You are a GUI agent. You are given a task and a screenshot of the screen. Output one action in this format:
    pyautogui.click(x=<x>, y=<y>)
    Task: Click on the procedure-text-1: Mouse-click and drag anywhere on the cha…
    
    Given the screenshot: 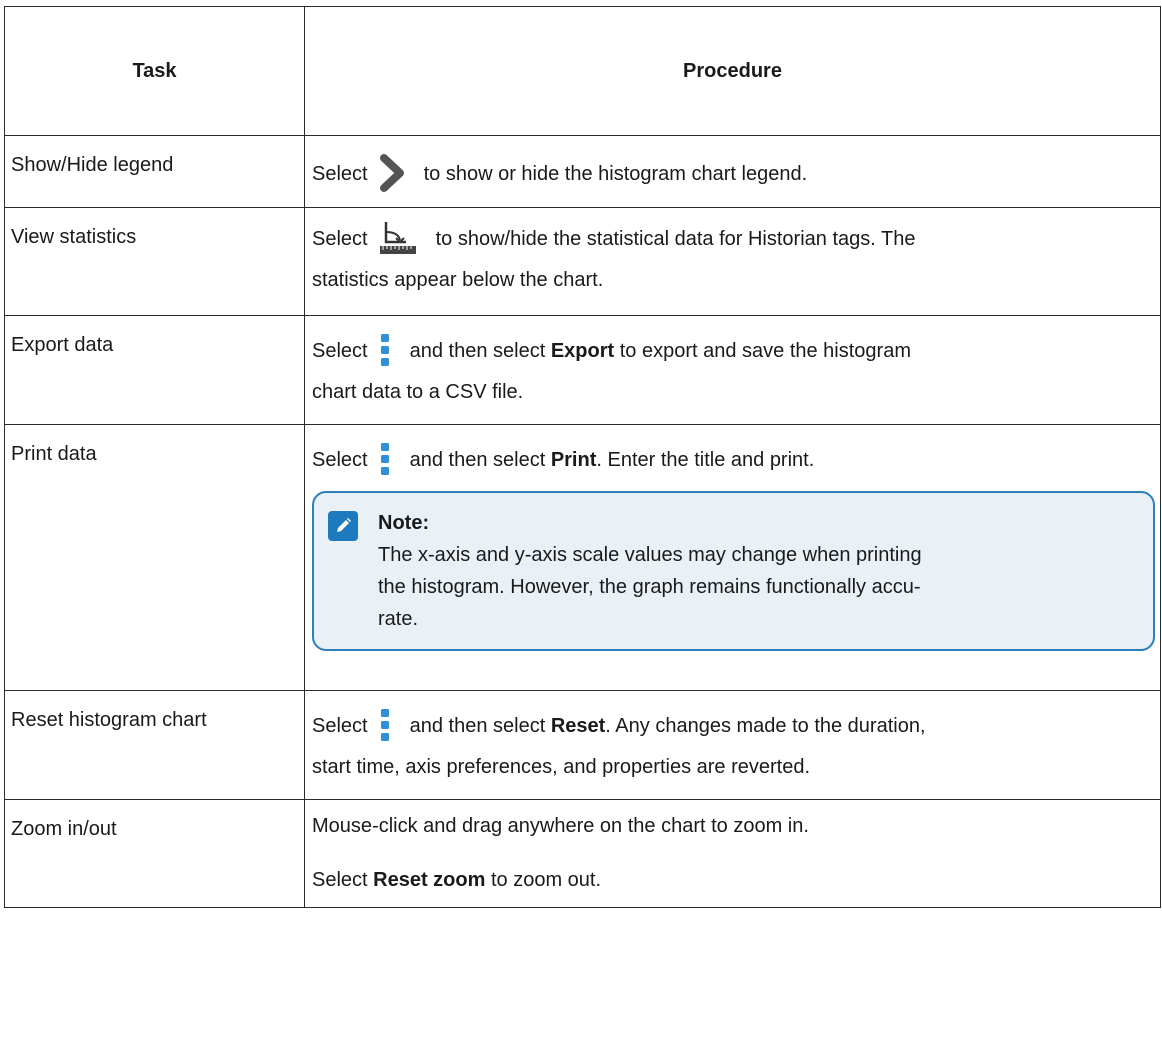 What is the action you would take?
    pyautogui.click(x=560, y=826)
    